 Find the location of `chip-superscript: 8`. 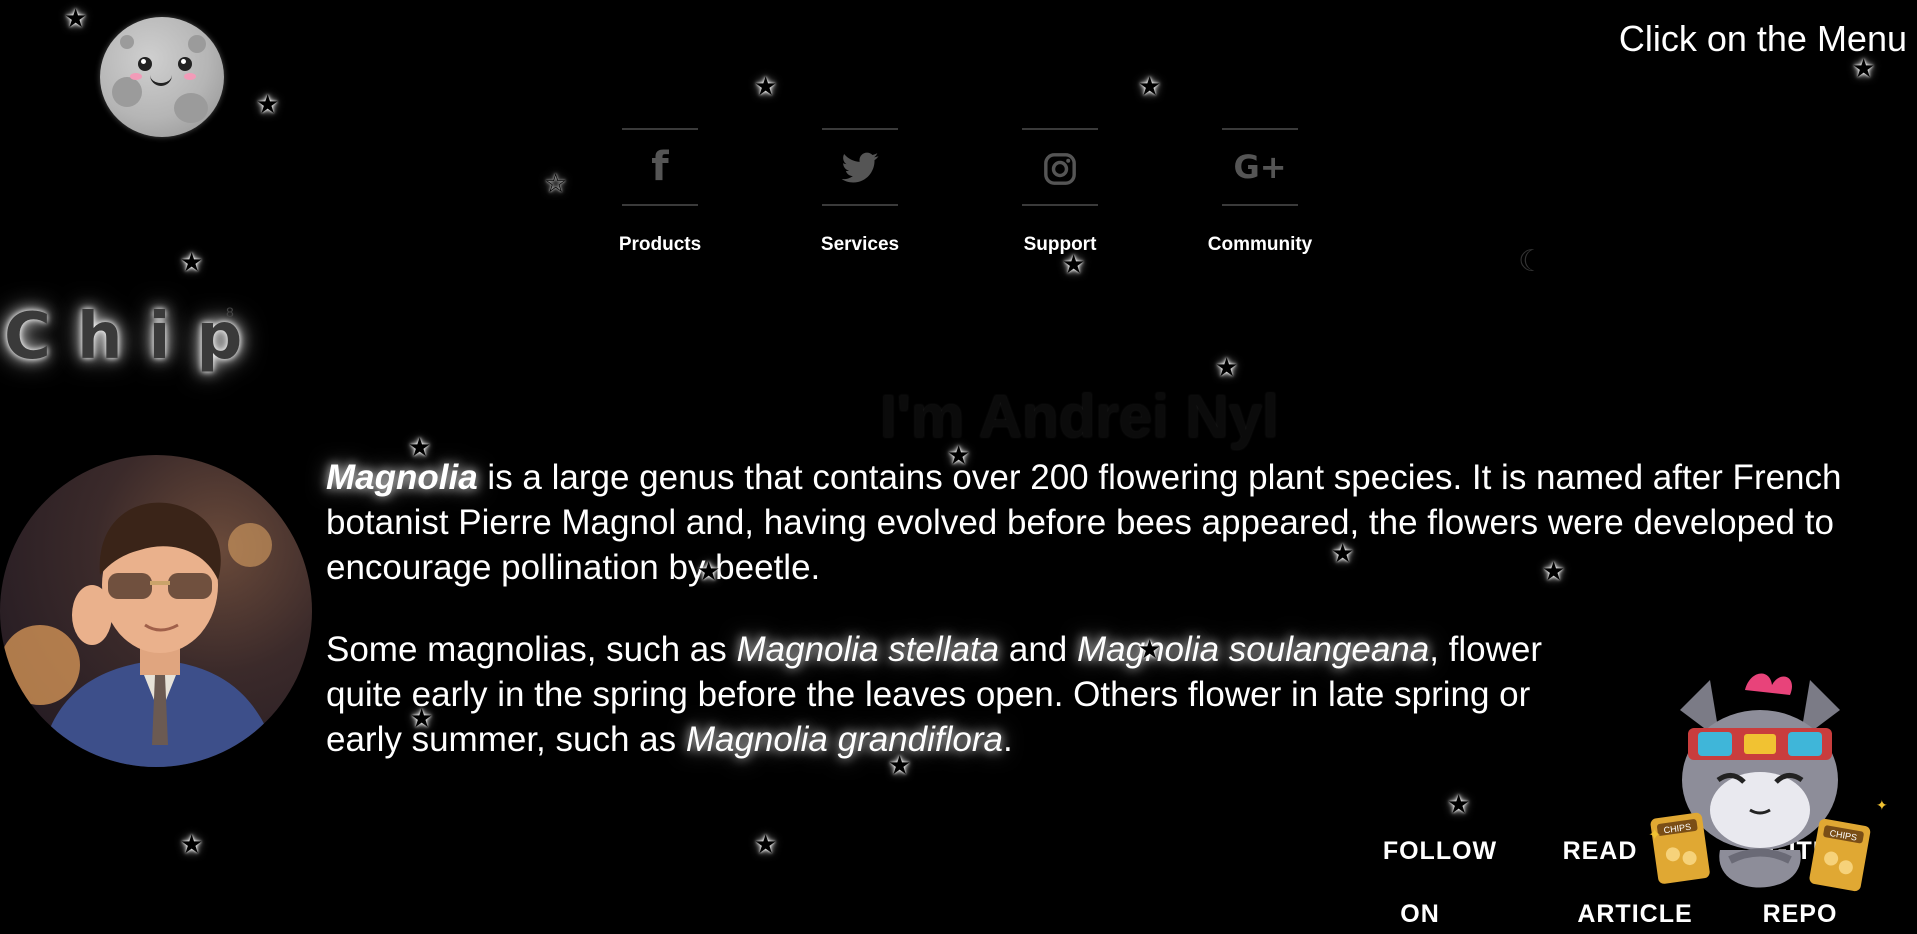

chip-superscript: 8 is located at coordinates (230, 312).